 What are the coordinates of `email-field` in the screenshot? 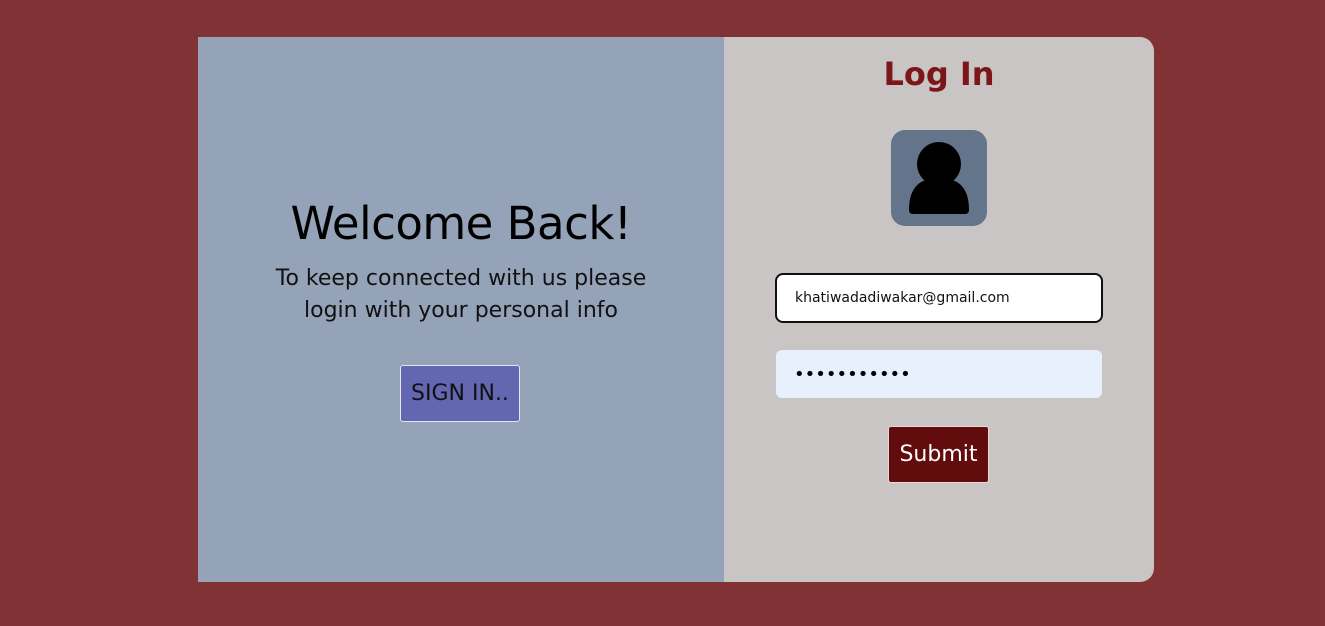 It's located at (939, 298).